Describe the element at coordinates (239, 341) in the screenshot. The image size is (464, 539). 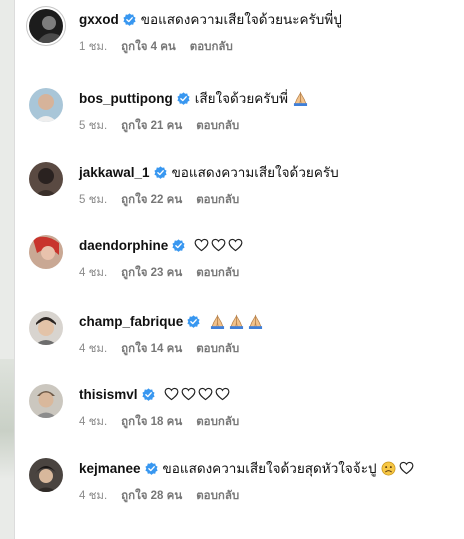
I see `comment-item: champ_fabrique 4 ชม. ถูกใจ 14 คน ตอบกลับ` at that location.